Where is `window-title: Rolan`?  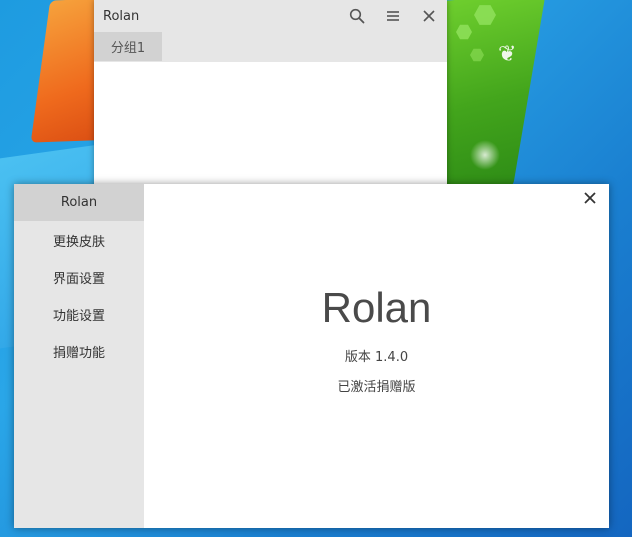
window-title: Rolan is located at coordinates (121, 16).